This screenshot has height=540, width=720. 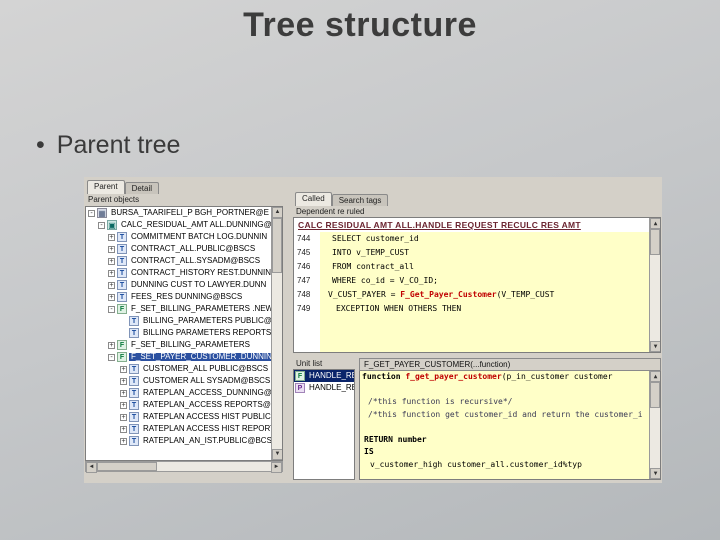 I want to click on tree-row-label: CONTRACT_ALL.PUBLIC@BSCS, so click(x=193, y=248).